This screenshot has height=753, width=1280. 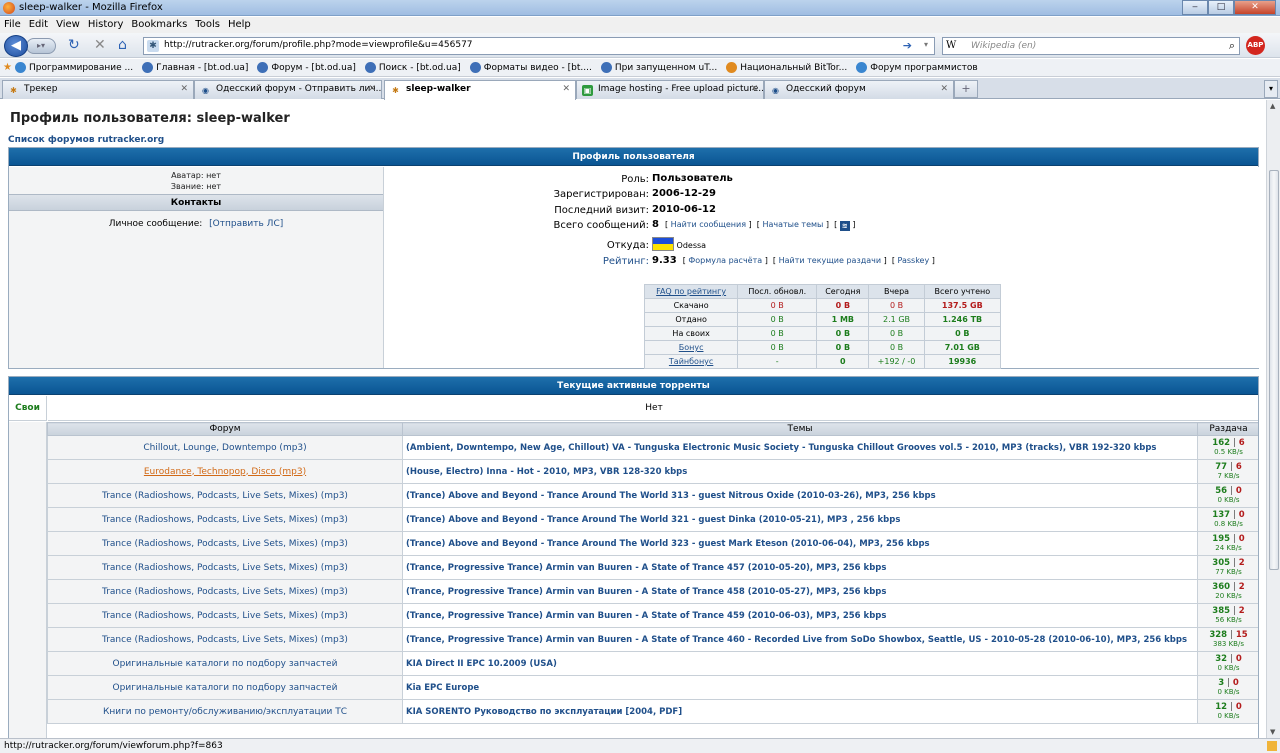 What do you see at coordinates (122, 45) in the screenshot?
I see `home-icon: ⌂` at bounding box center [122, 45].